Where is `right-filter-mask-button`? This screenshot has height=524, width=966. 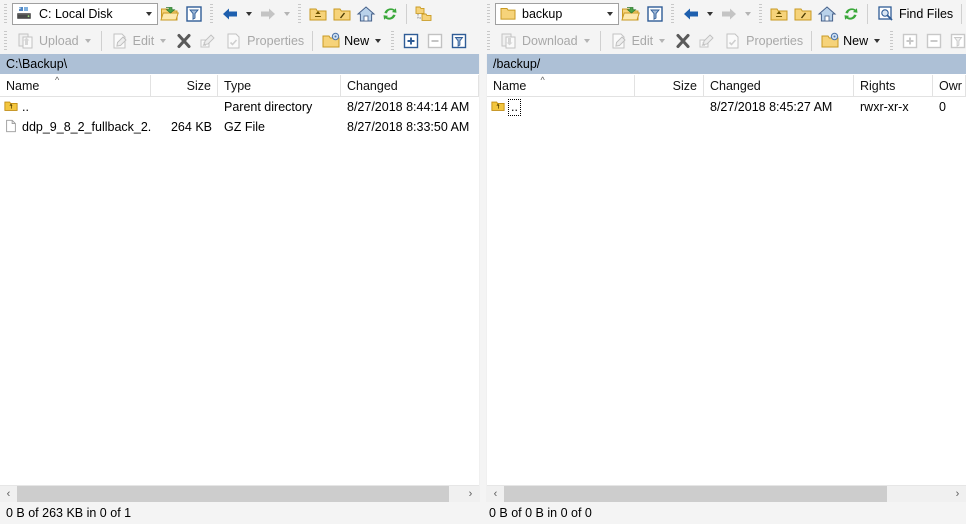 right-filter-mask-button is located at coordinates (655, 14).